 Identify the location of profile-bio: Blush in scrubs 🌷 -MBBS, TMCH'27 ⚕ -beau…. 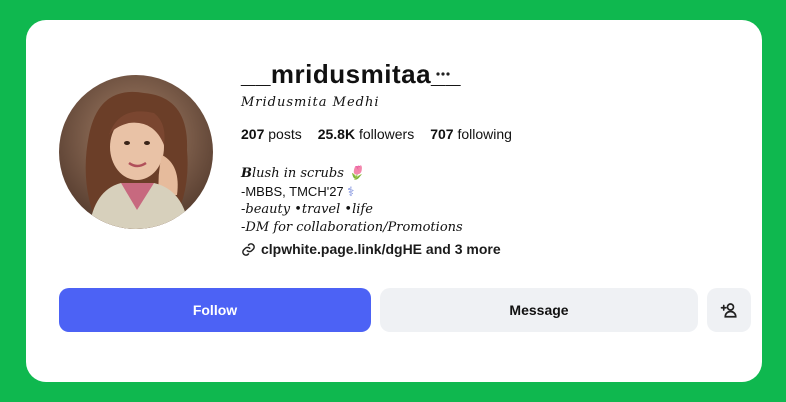
(352, 201).